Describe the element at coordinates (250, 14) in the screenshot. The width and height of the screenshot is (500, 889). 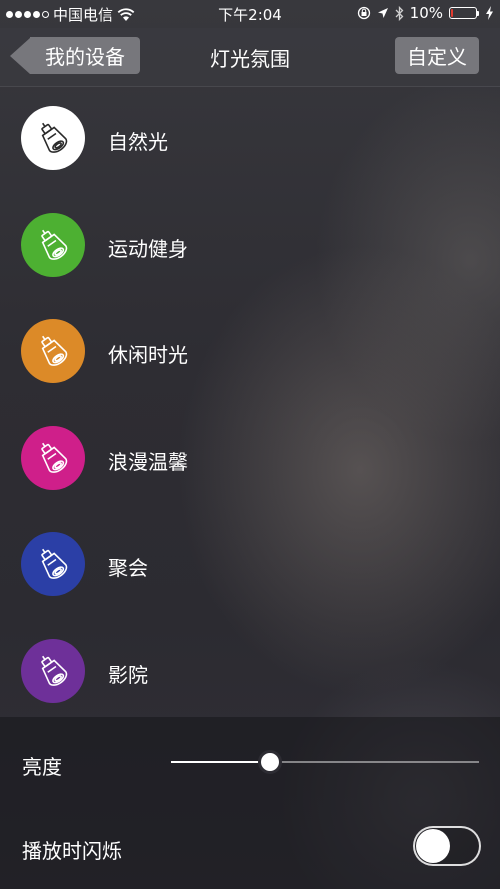
I see `status-bar: 中国电信 下午2:04 10%` at that location.